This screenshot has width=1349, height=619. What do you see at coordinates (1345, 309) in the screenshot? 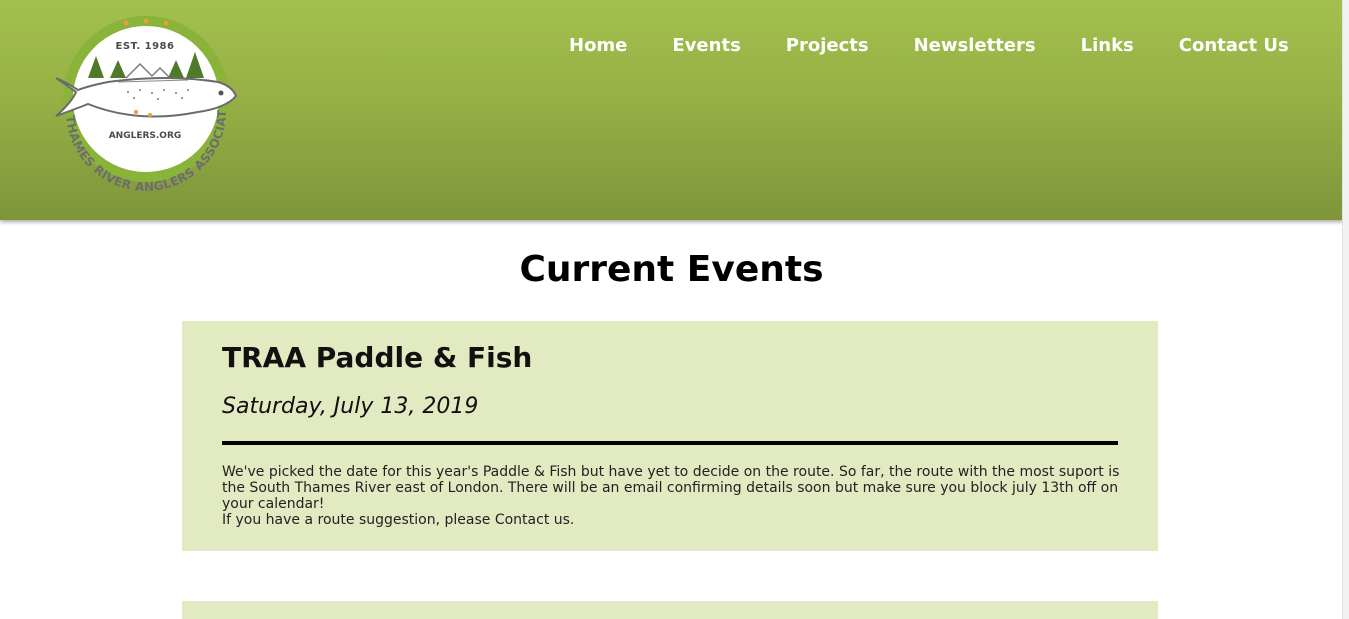
I see `page-scrollbar` at bounding box center [1345, 309].